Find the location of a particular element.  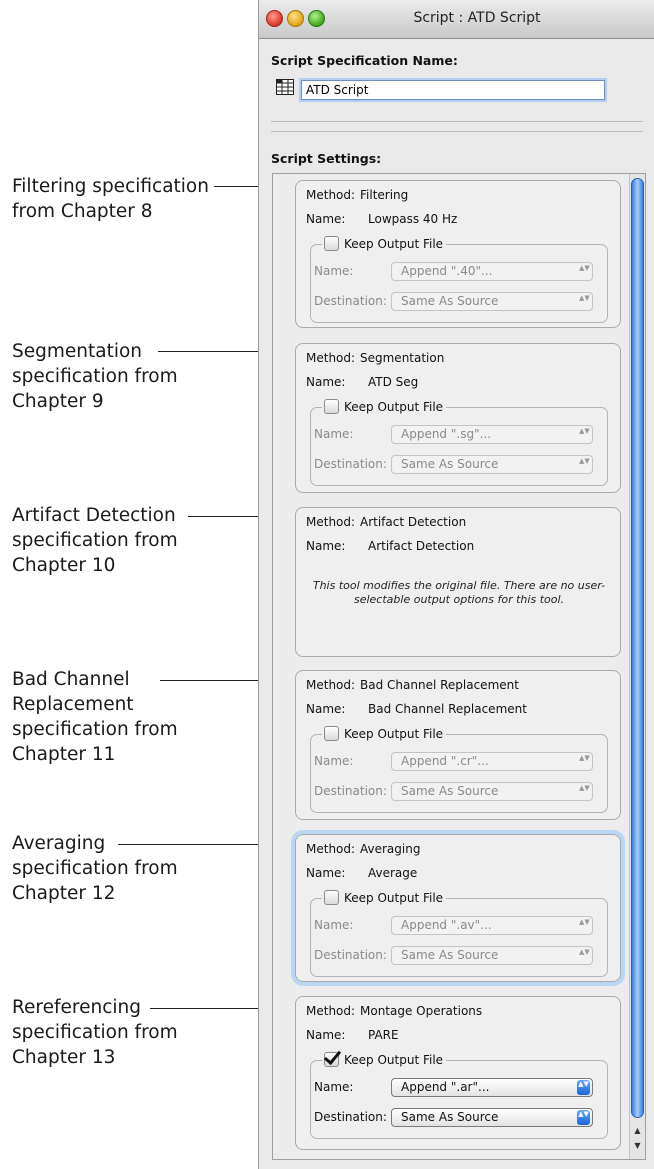

callout-line-text: Replacement is located at coordinates (73, 704).